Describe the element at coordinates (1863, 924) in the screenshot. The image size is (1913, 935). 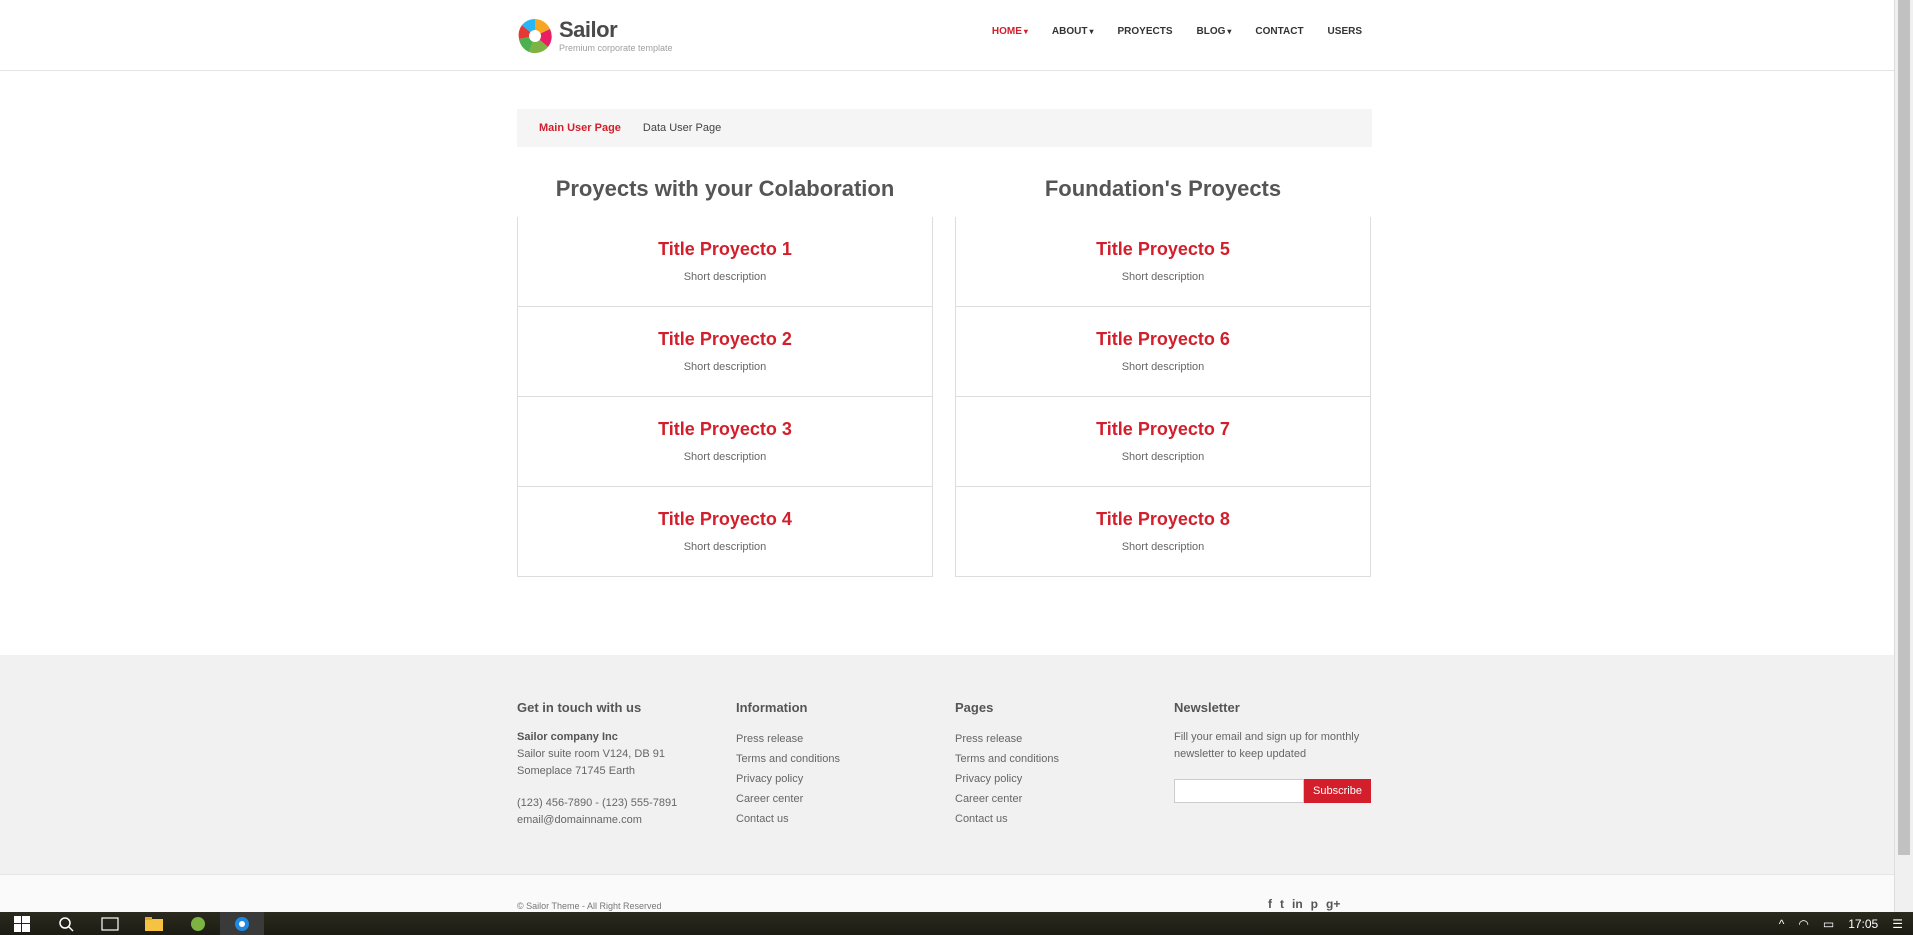
I see `clock: 17:05` at that location.